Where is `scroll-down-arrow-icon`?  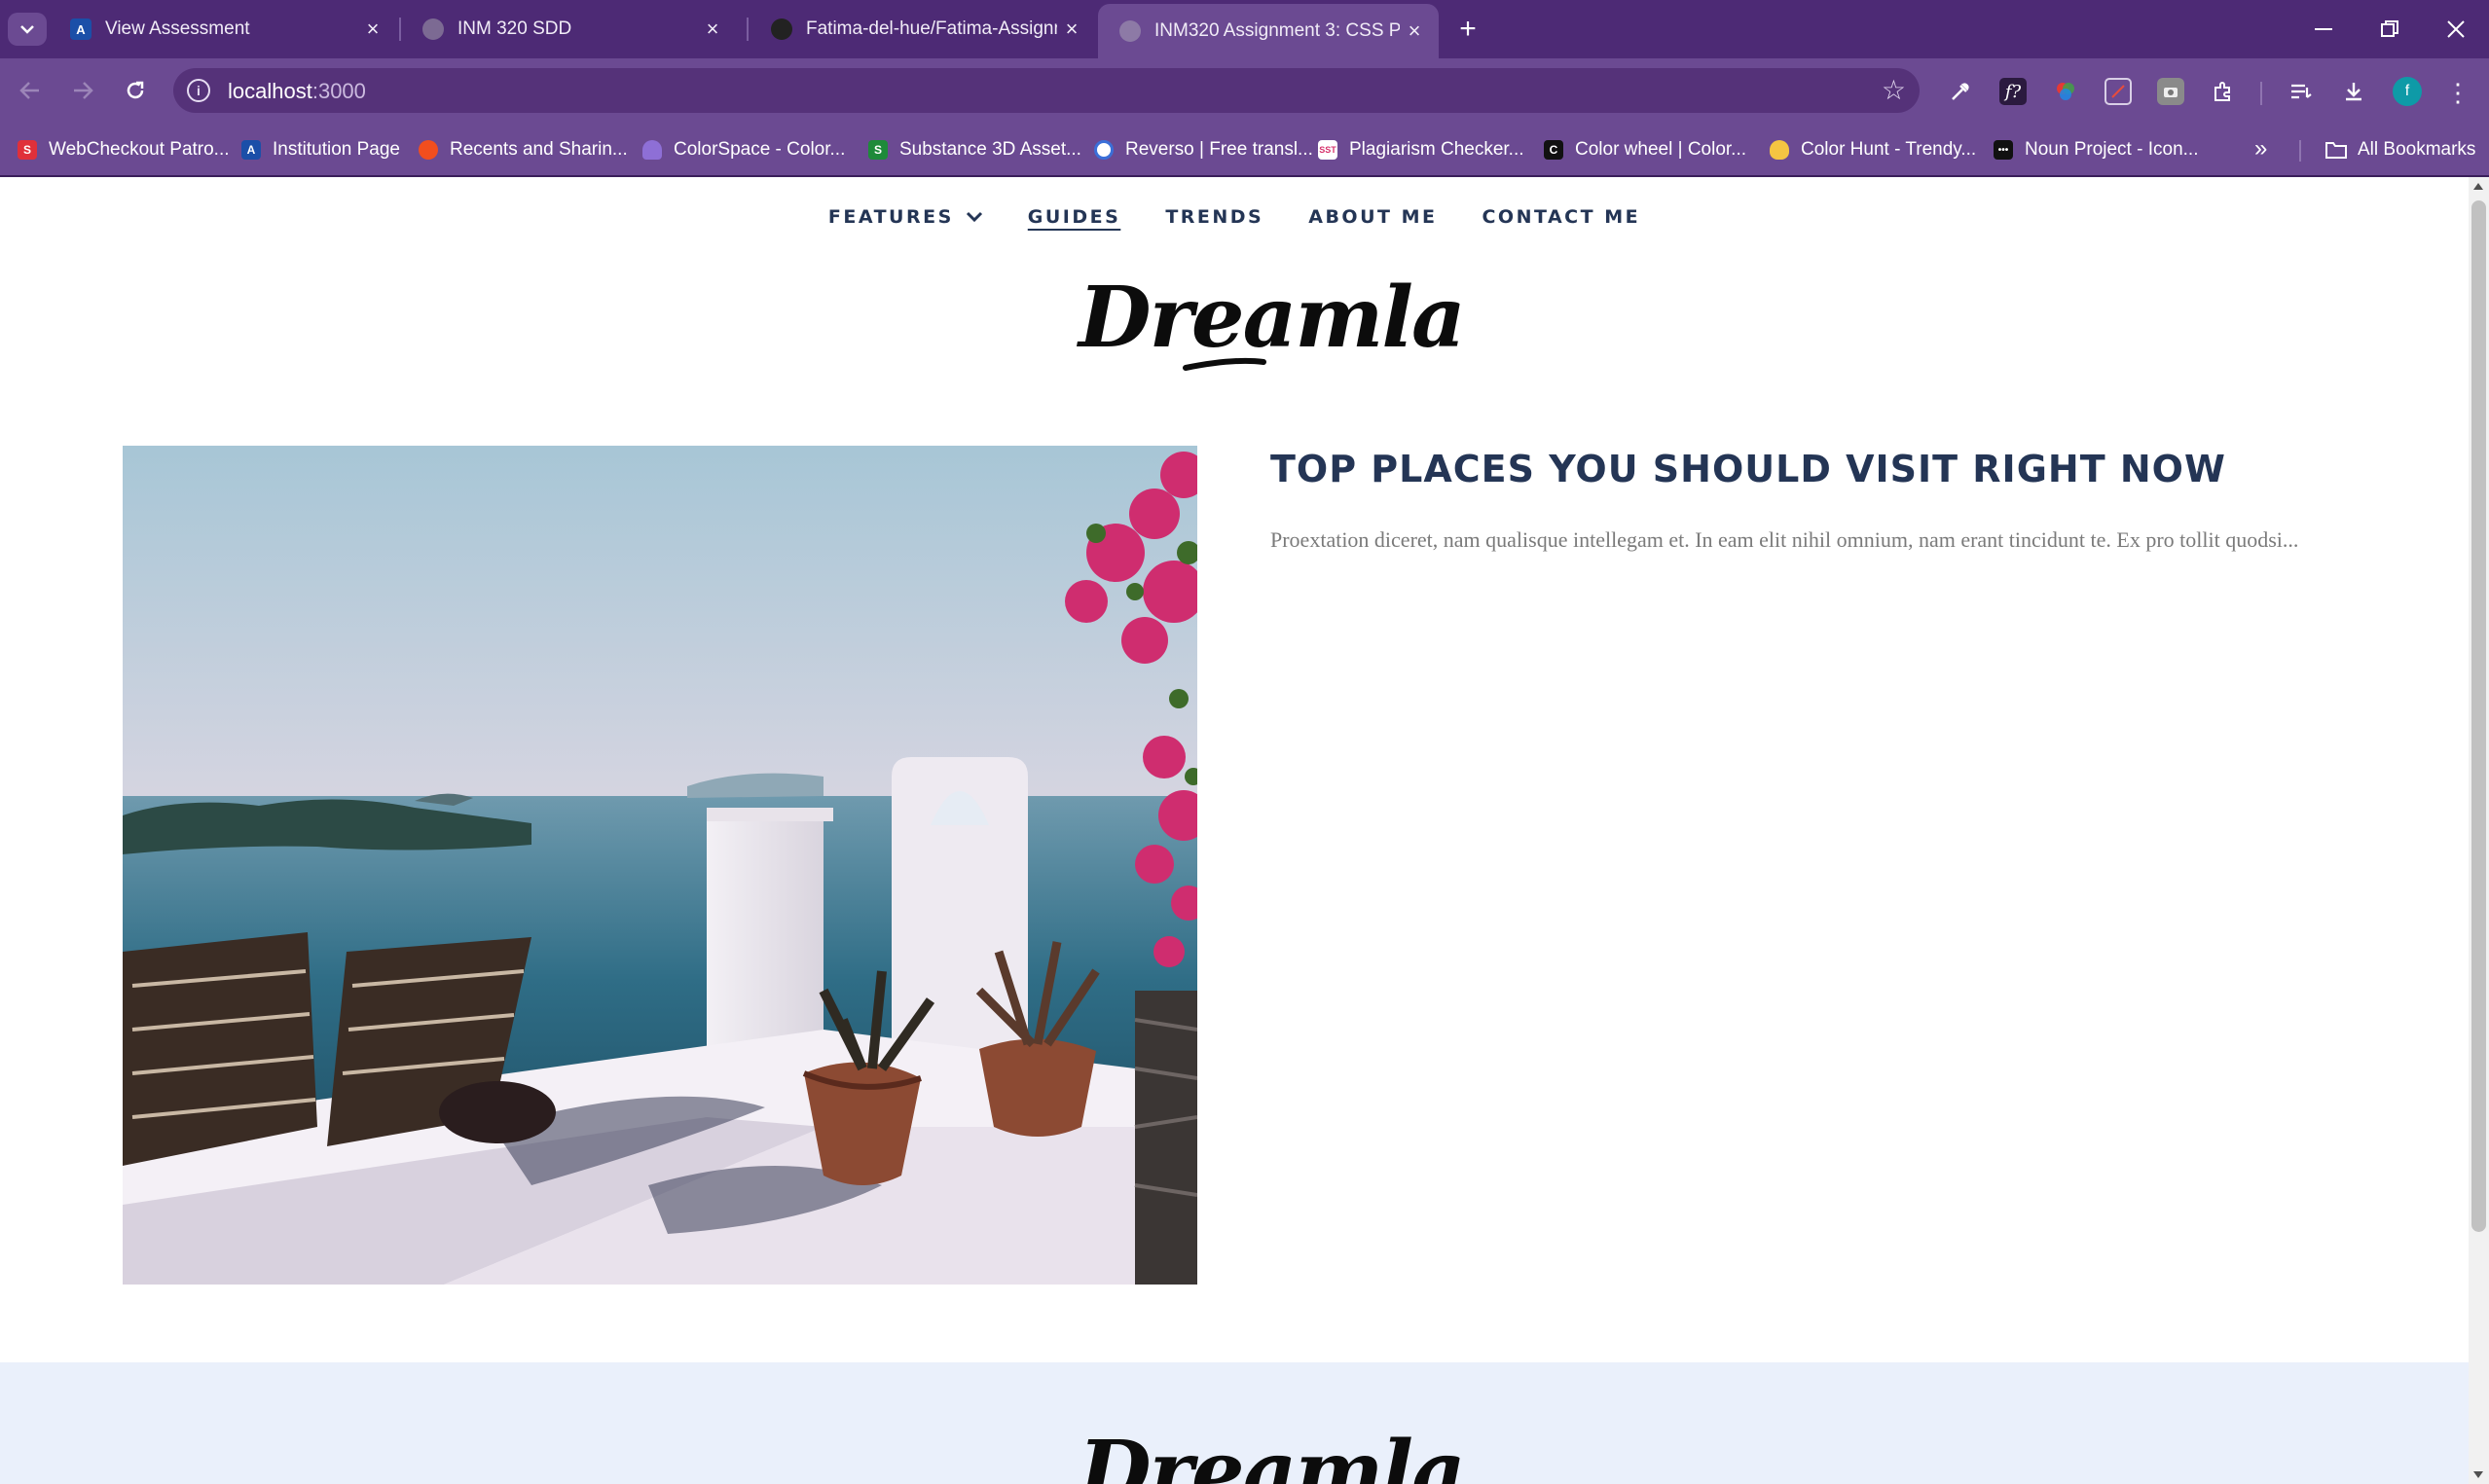
scroll-down-arrow-icon is located at coordinates (2478, 1475).